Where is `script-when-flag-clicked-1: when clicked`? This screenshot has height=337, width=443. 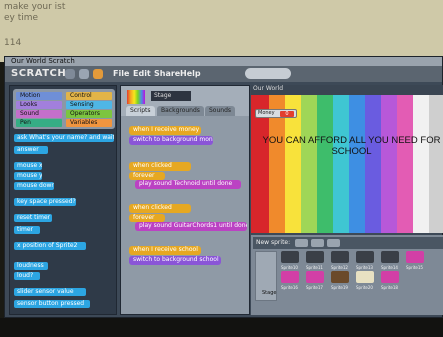 script-when-flag-clicked-1: when clicked is located at coordinates (160, 166).